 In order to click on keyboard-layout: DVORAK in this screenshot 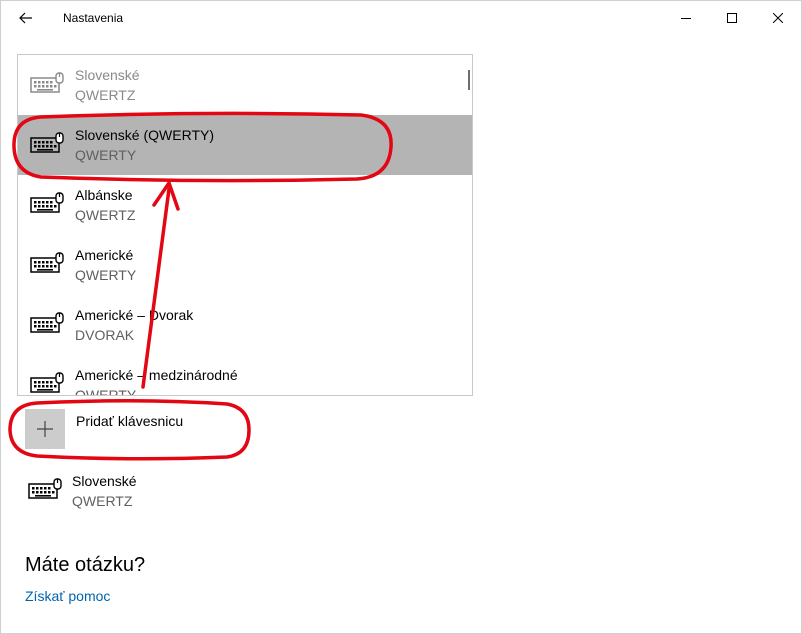, I will do `click(105, 335)`.